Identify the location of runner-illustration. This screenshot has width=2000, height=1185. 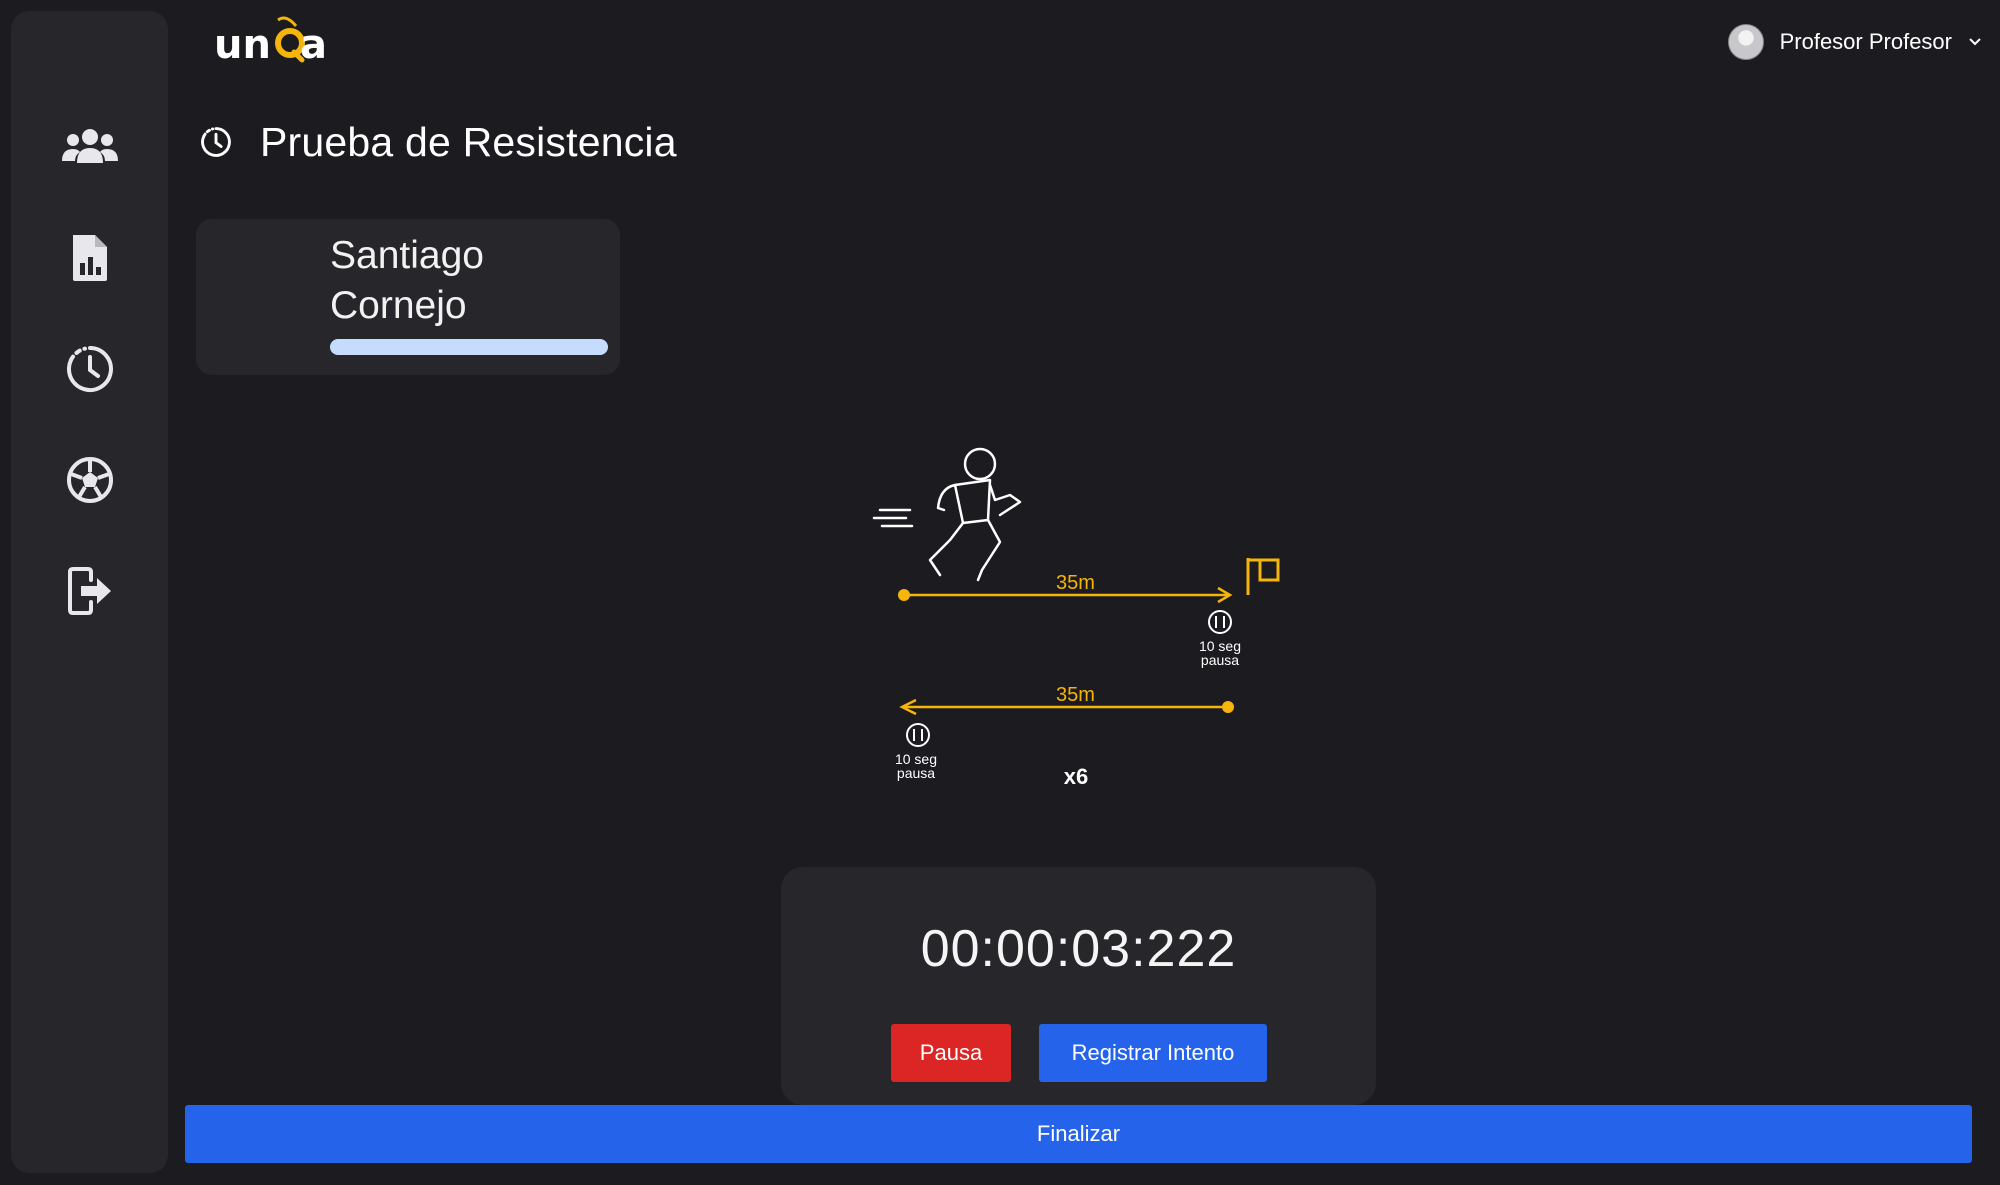
(947, 514).